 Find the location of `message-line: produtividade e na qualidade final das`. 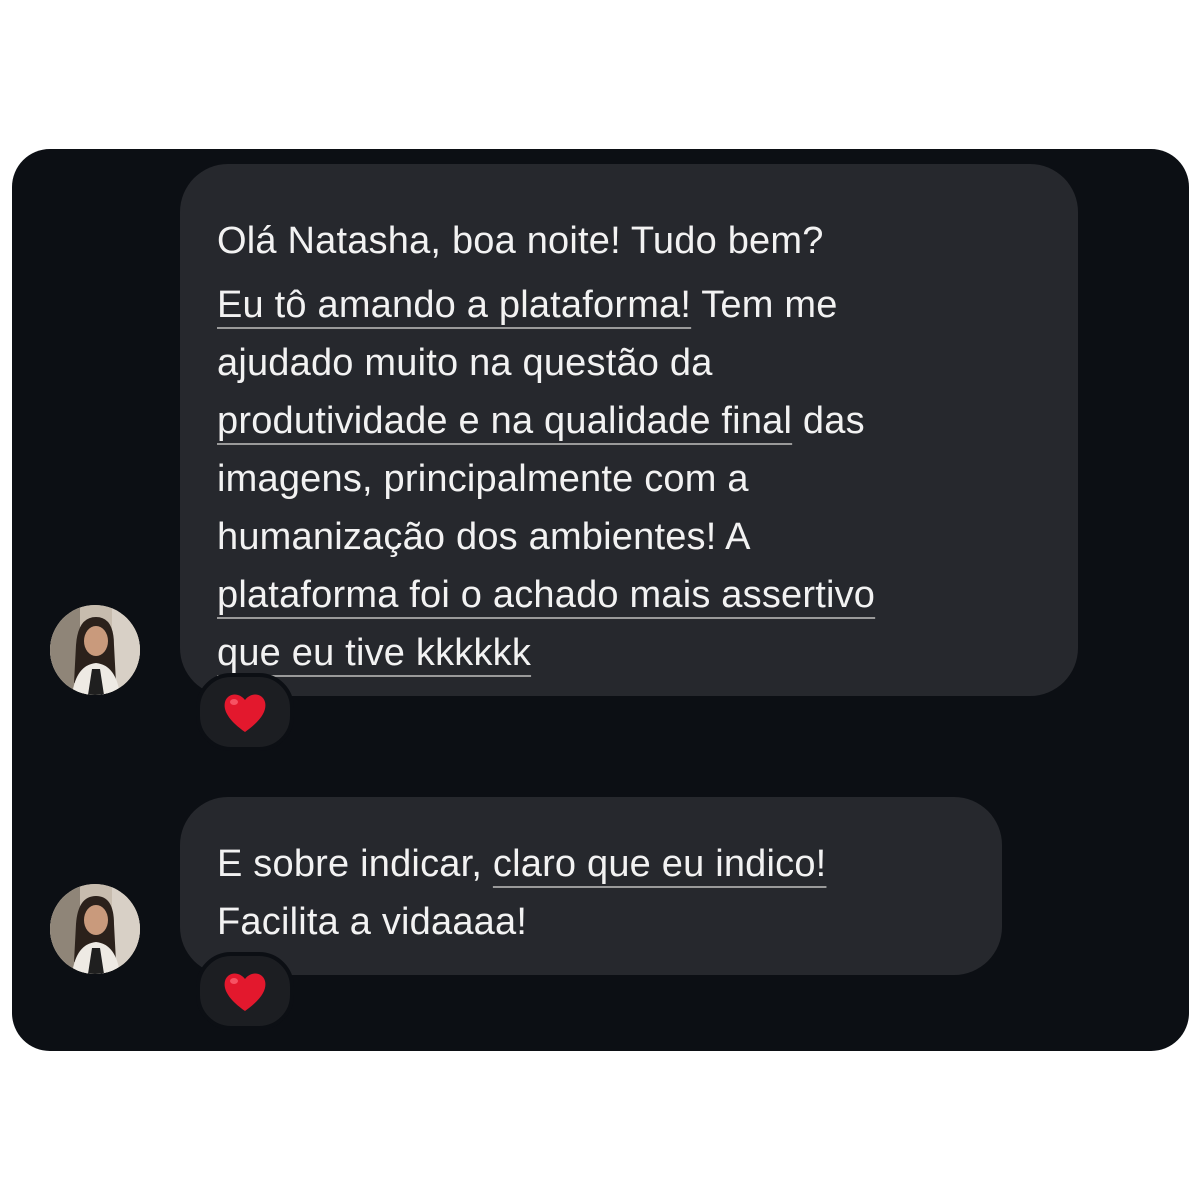

message-line: produtividade e na qualidade final das is located at coordinates (541, 421).